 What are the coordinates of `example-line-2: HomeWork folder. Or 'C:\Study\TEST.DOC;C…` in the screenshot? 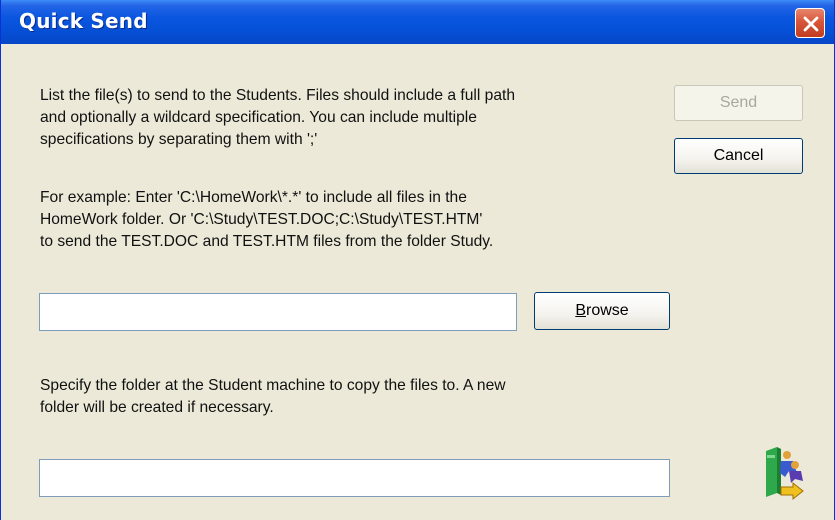 It's located at (261, 219).